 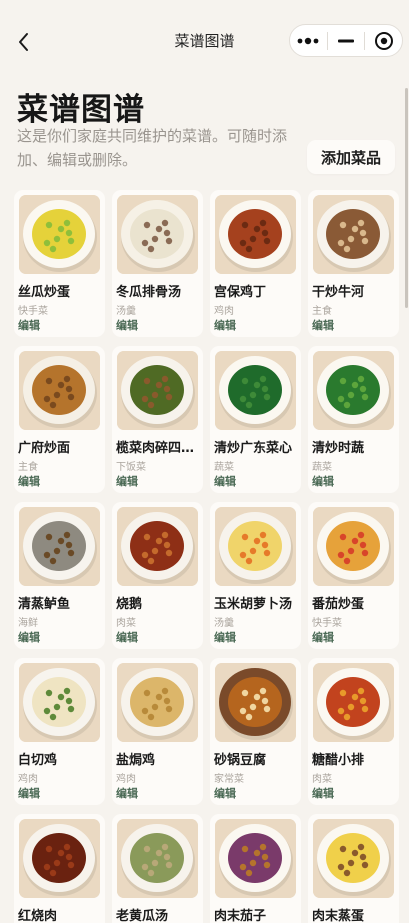 I want to click on recipe-card: 清炒时蔬 蔬菜 编辑, so click(x=353, y=419).